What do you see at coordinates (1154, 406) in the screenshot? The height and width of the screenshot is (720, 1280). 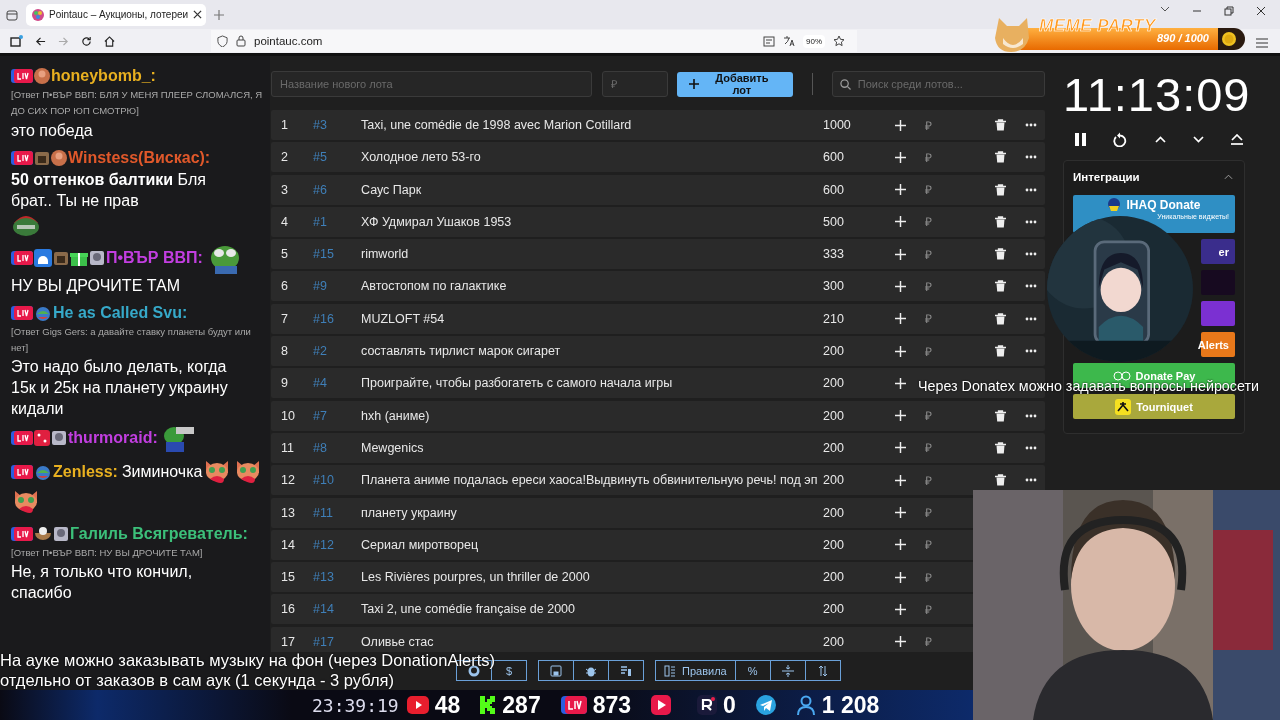 I see `integration-button: Tourniquet` at bounding box center [1154, 406].